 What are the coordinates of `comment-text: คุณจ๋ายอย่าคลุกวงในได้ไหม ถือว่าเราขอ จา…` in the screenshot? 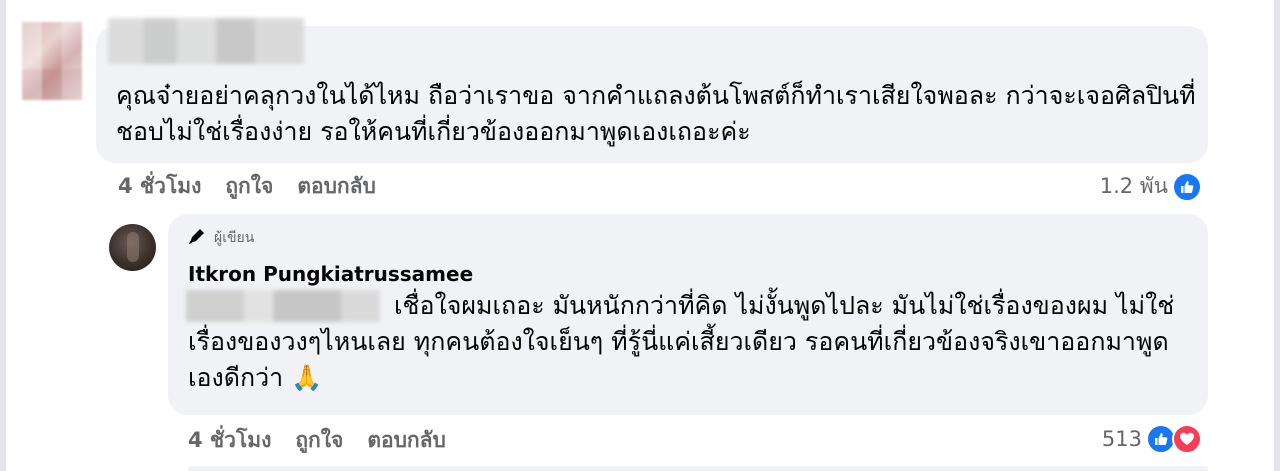 It's located at (656, 113).